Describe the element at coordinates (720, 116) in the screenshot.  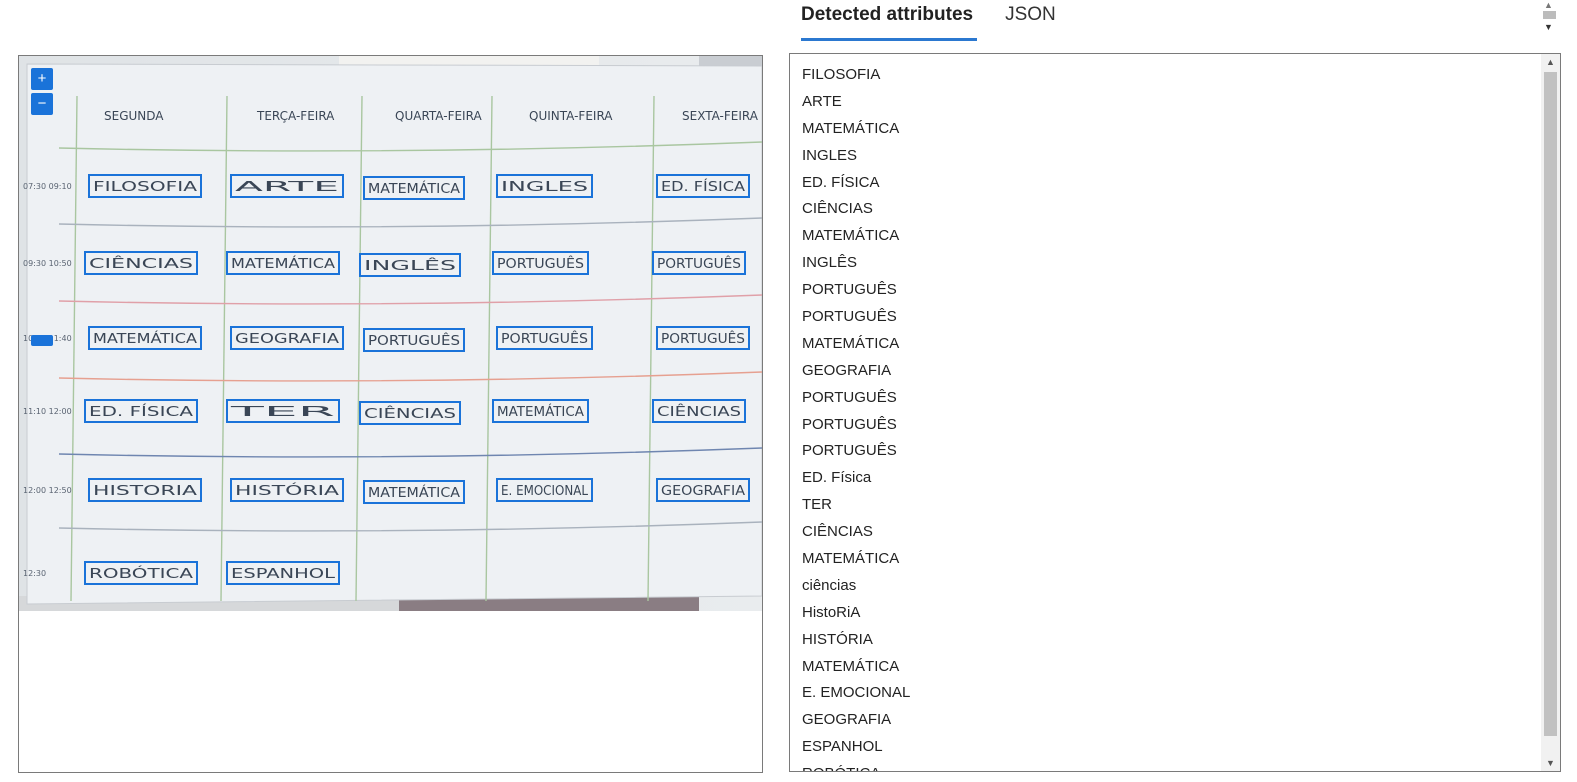
I see `day-header: SEXTA-FEIRA` at that location.